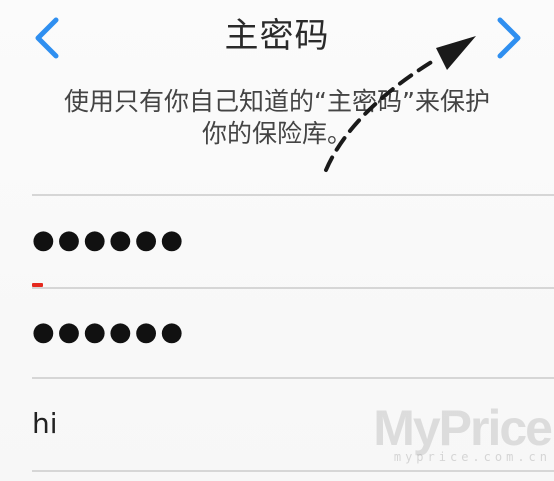 Image resolution: width=554 pixels, height=481 pixels. Describe the element at coordinates (109, 240) in the screenshot. I see `master-password-value: ●●●●●●` at that location.